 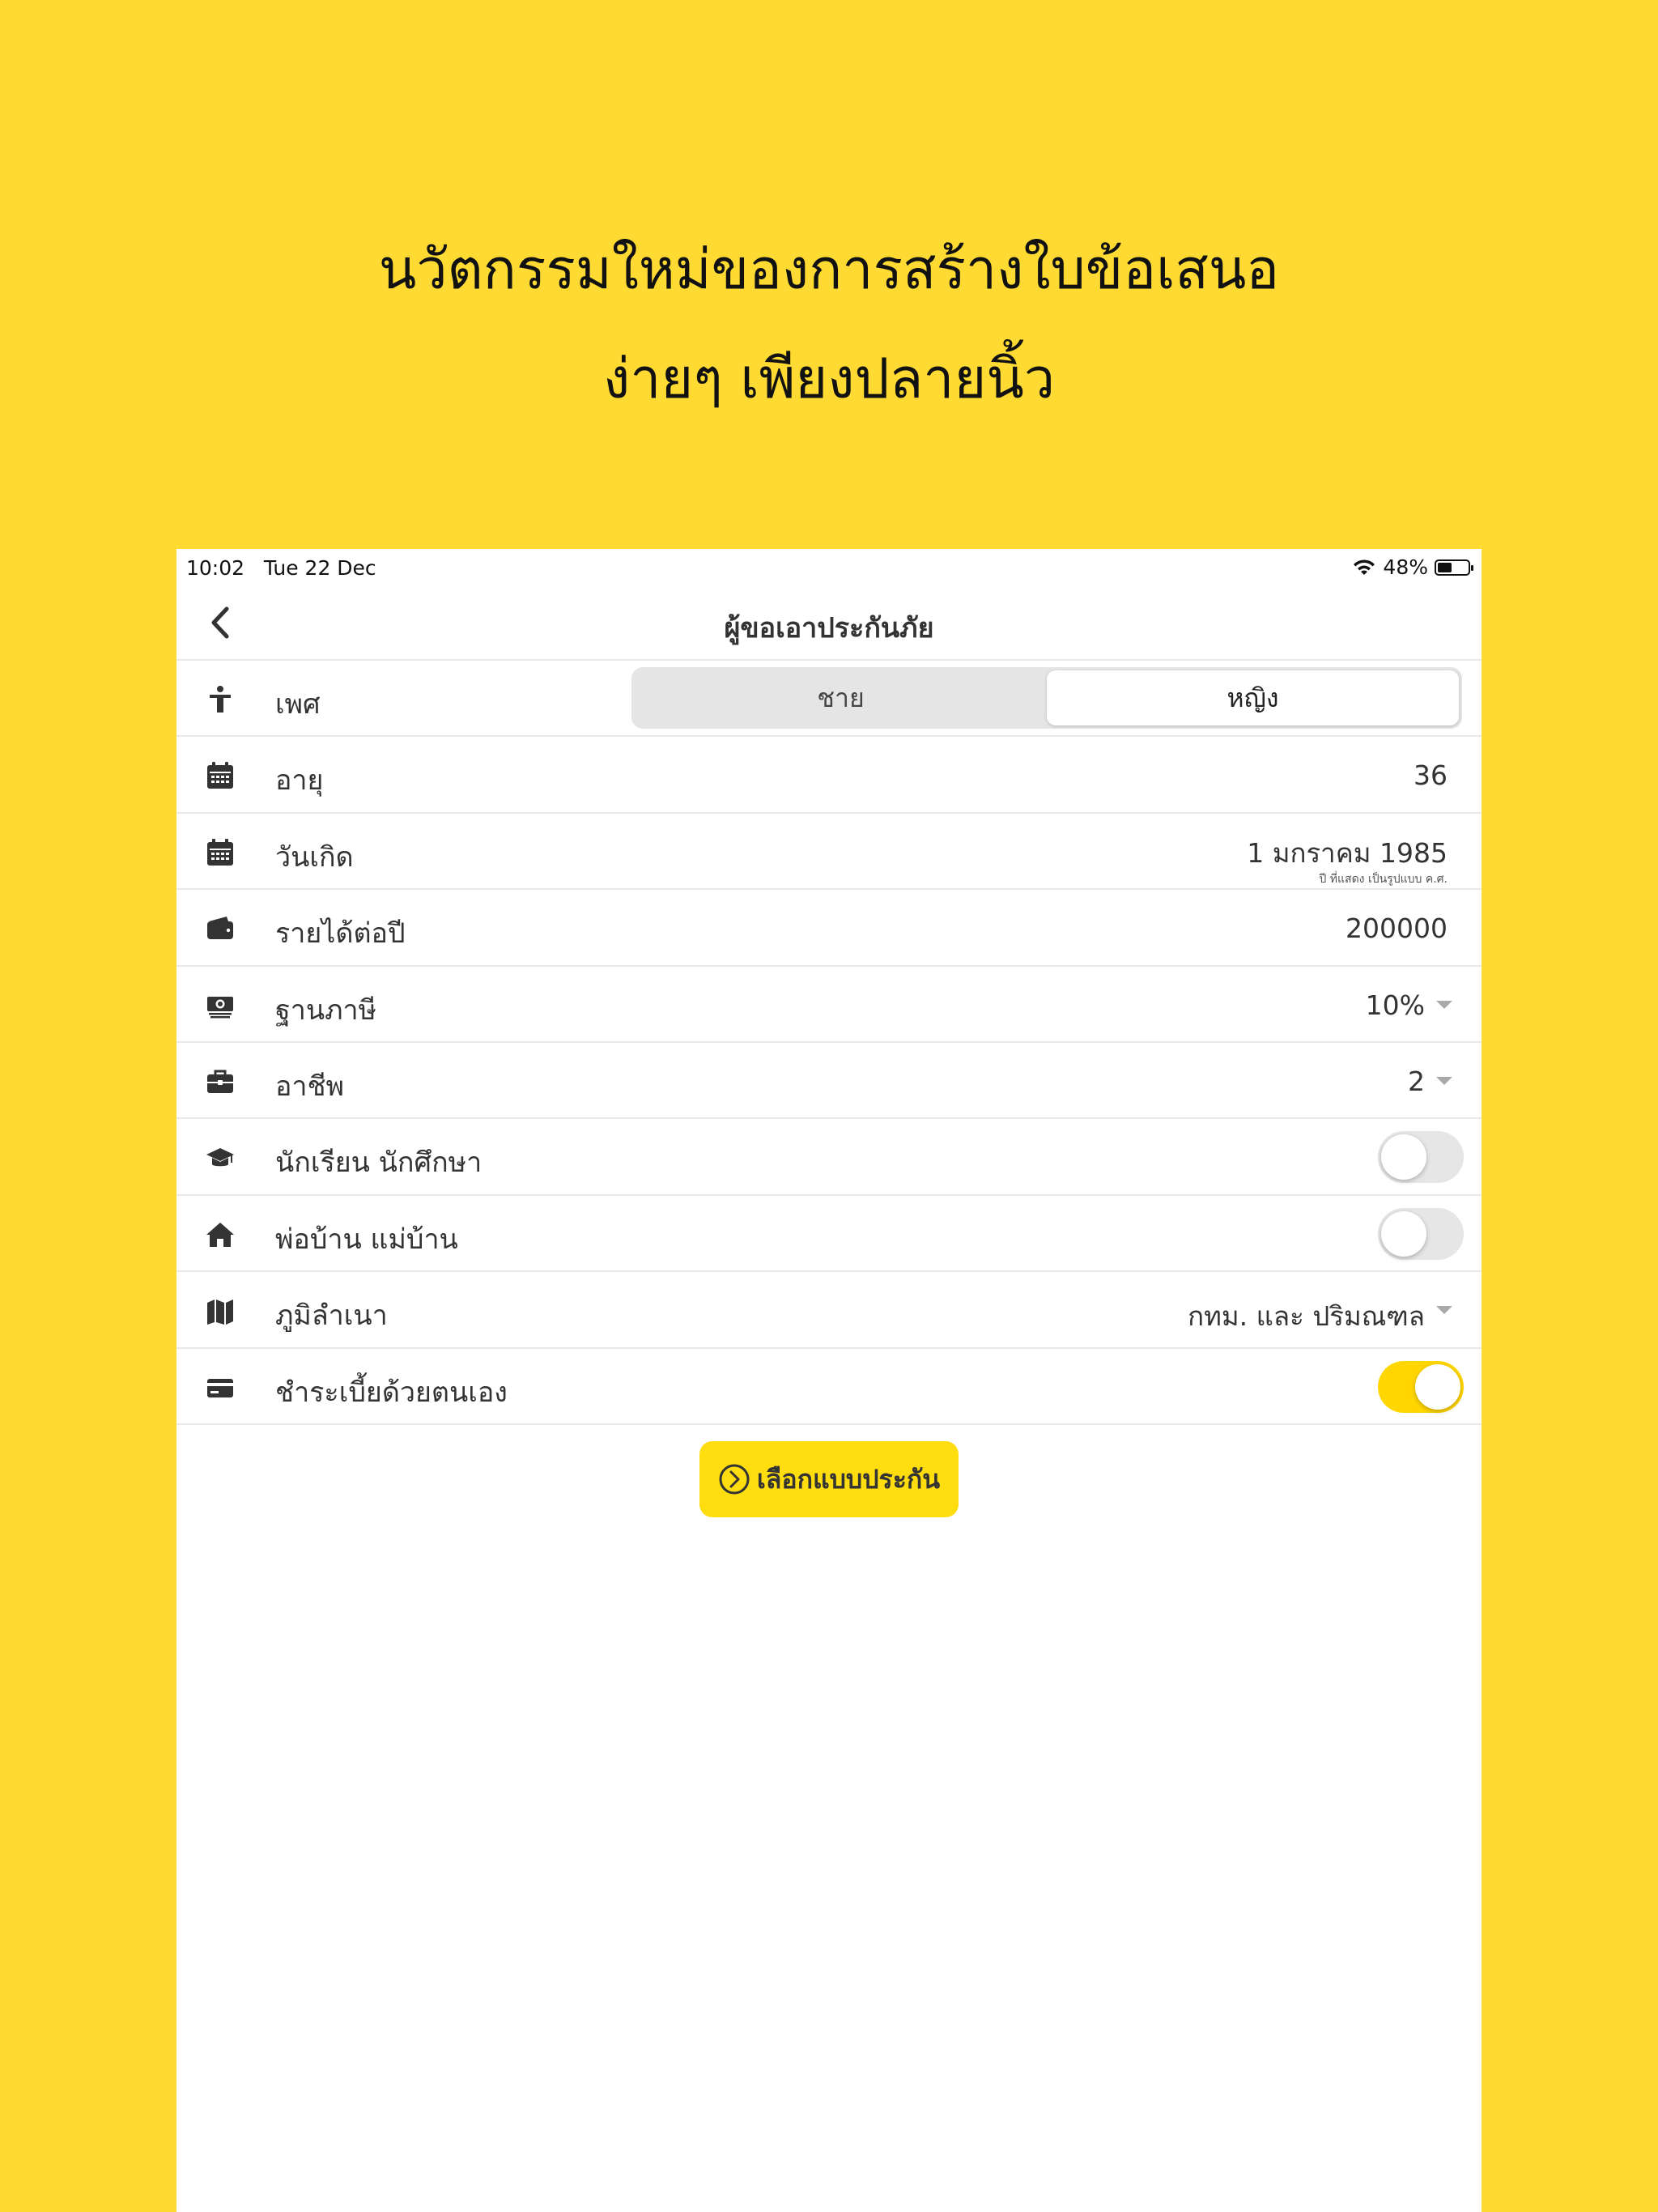 I want to click on gender-option-male: ชาย, so click(x=841, y=698).